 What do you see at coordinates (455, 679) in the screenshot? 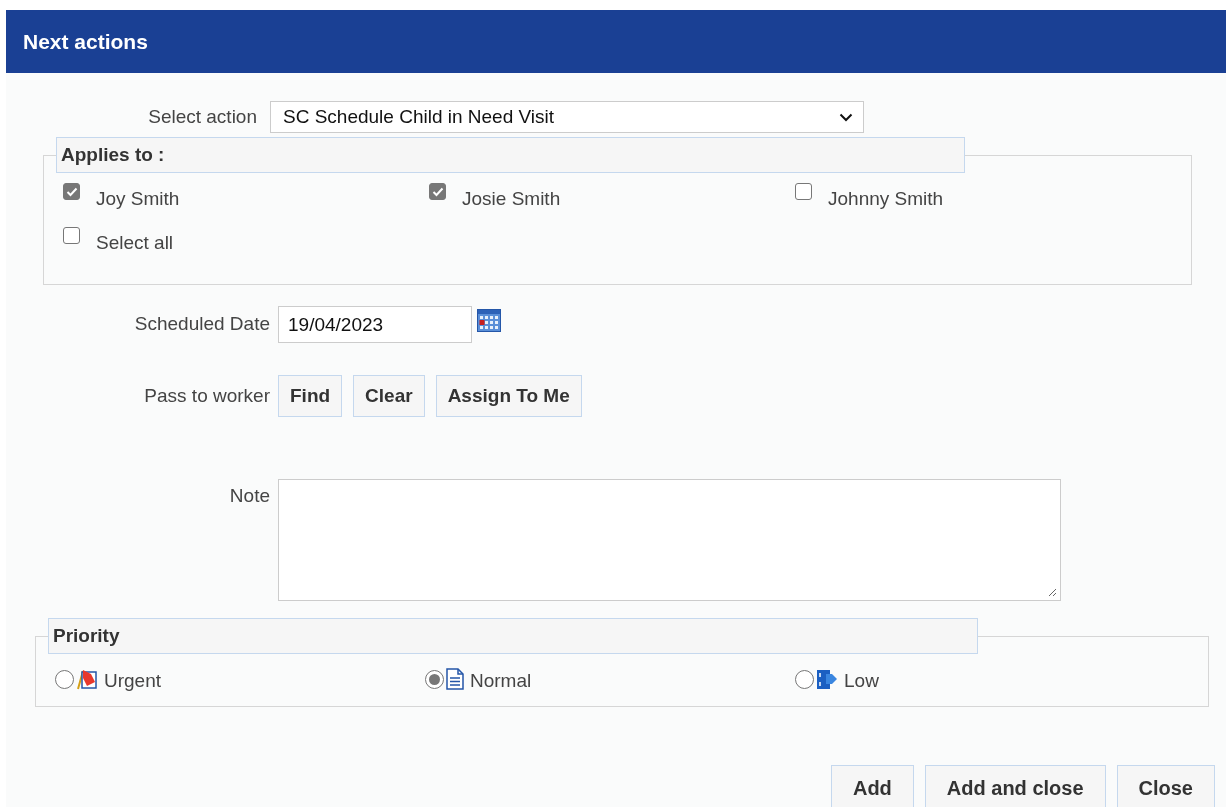
I see `document-icon` at bounding box center [455, 679].